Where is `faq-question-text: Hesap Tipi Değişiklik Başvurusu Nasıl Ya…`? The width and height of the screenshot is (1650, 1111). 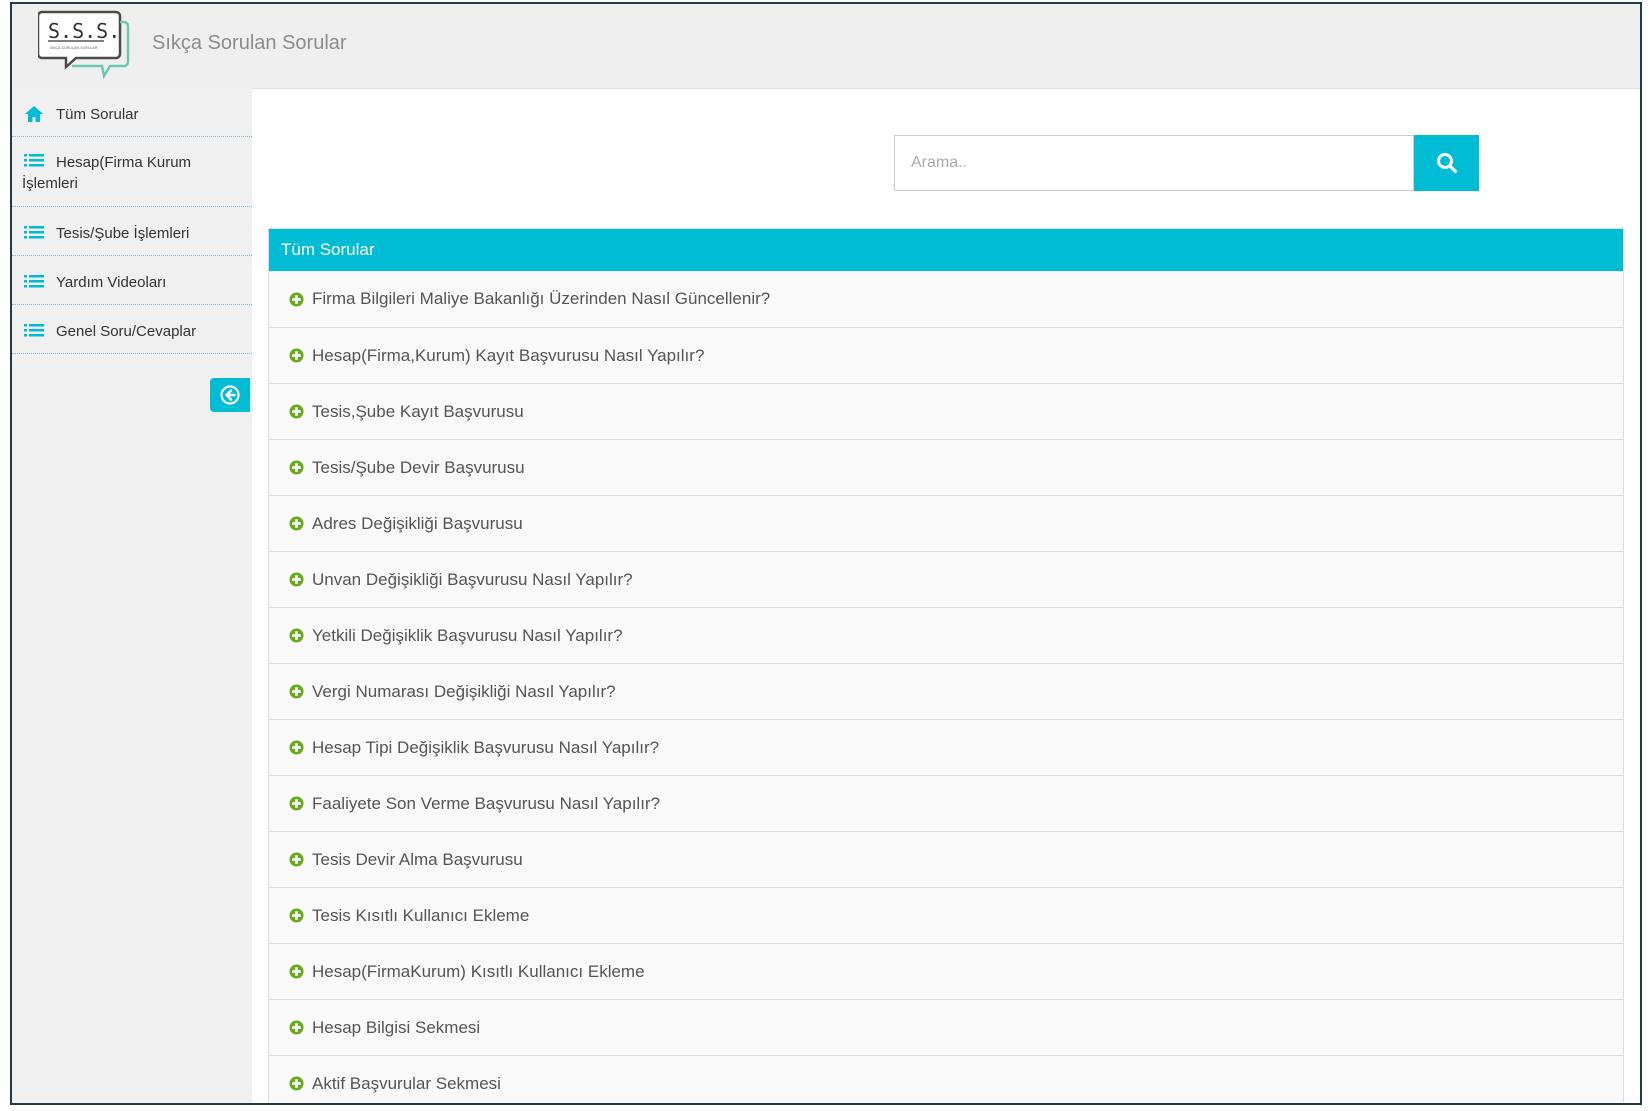
faq-question-text: Hesap Tipi Değişiklik Başvurusu Nasıl Ya… is located at coordinates (486, 747).